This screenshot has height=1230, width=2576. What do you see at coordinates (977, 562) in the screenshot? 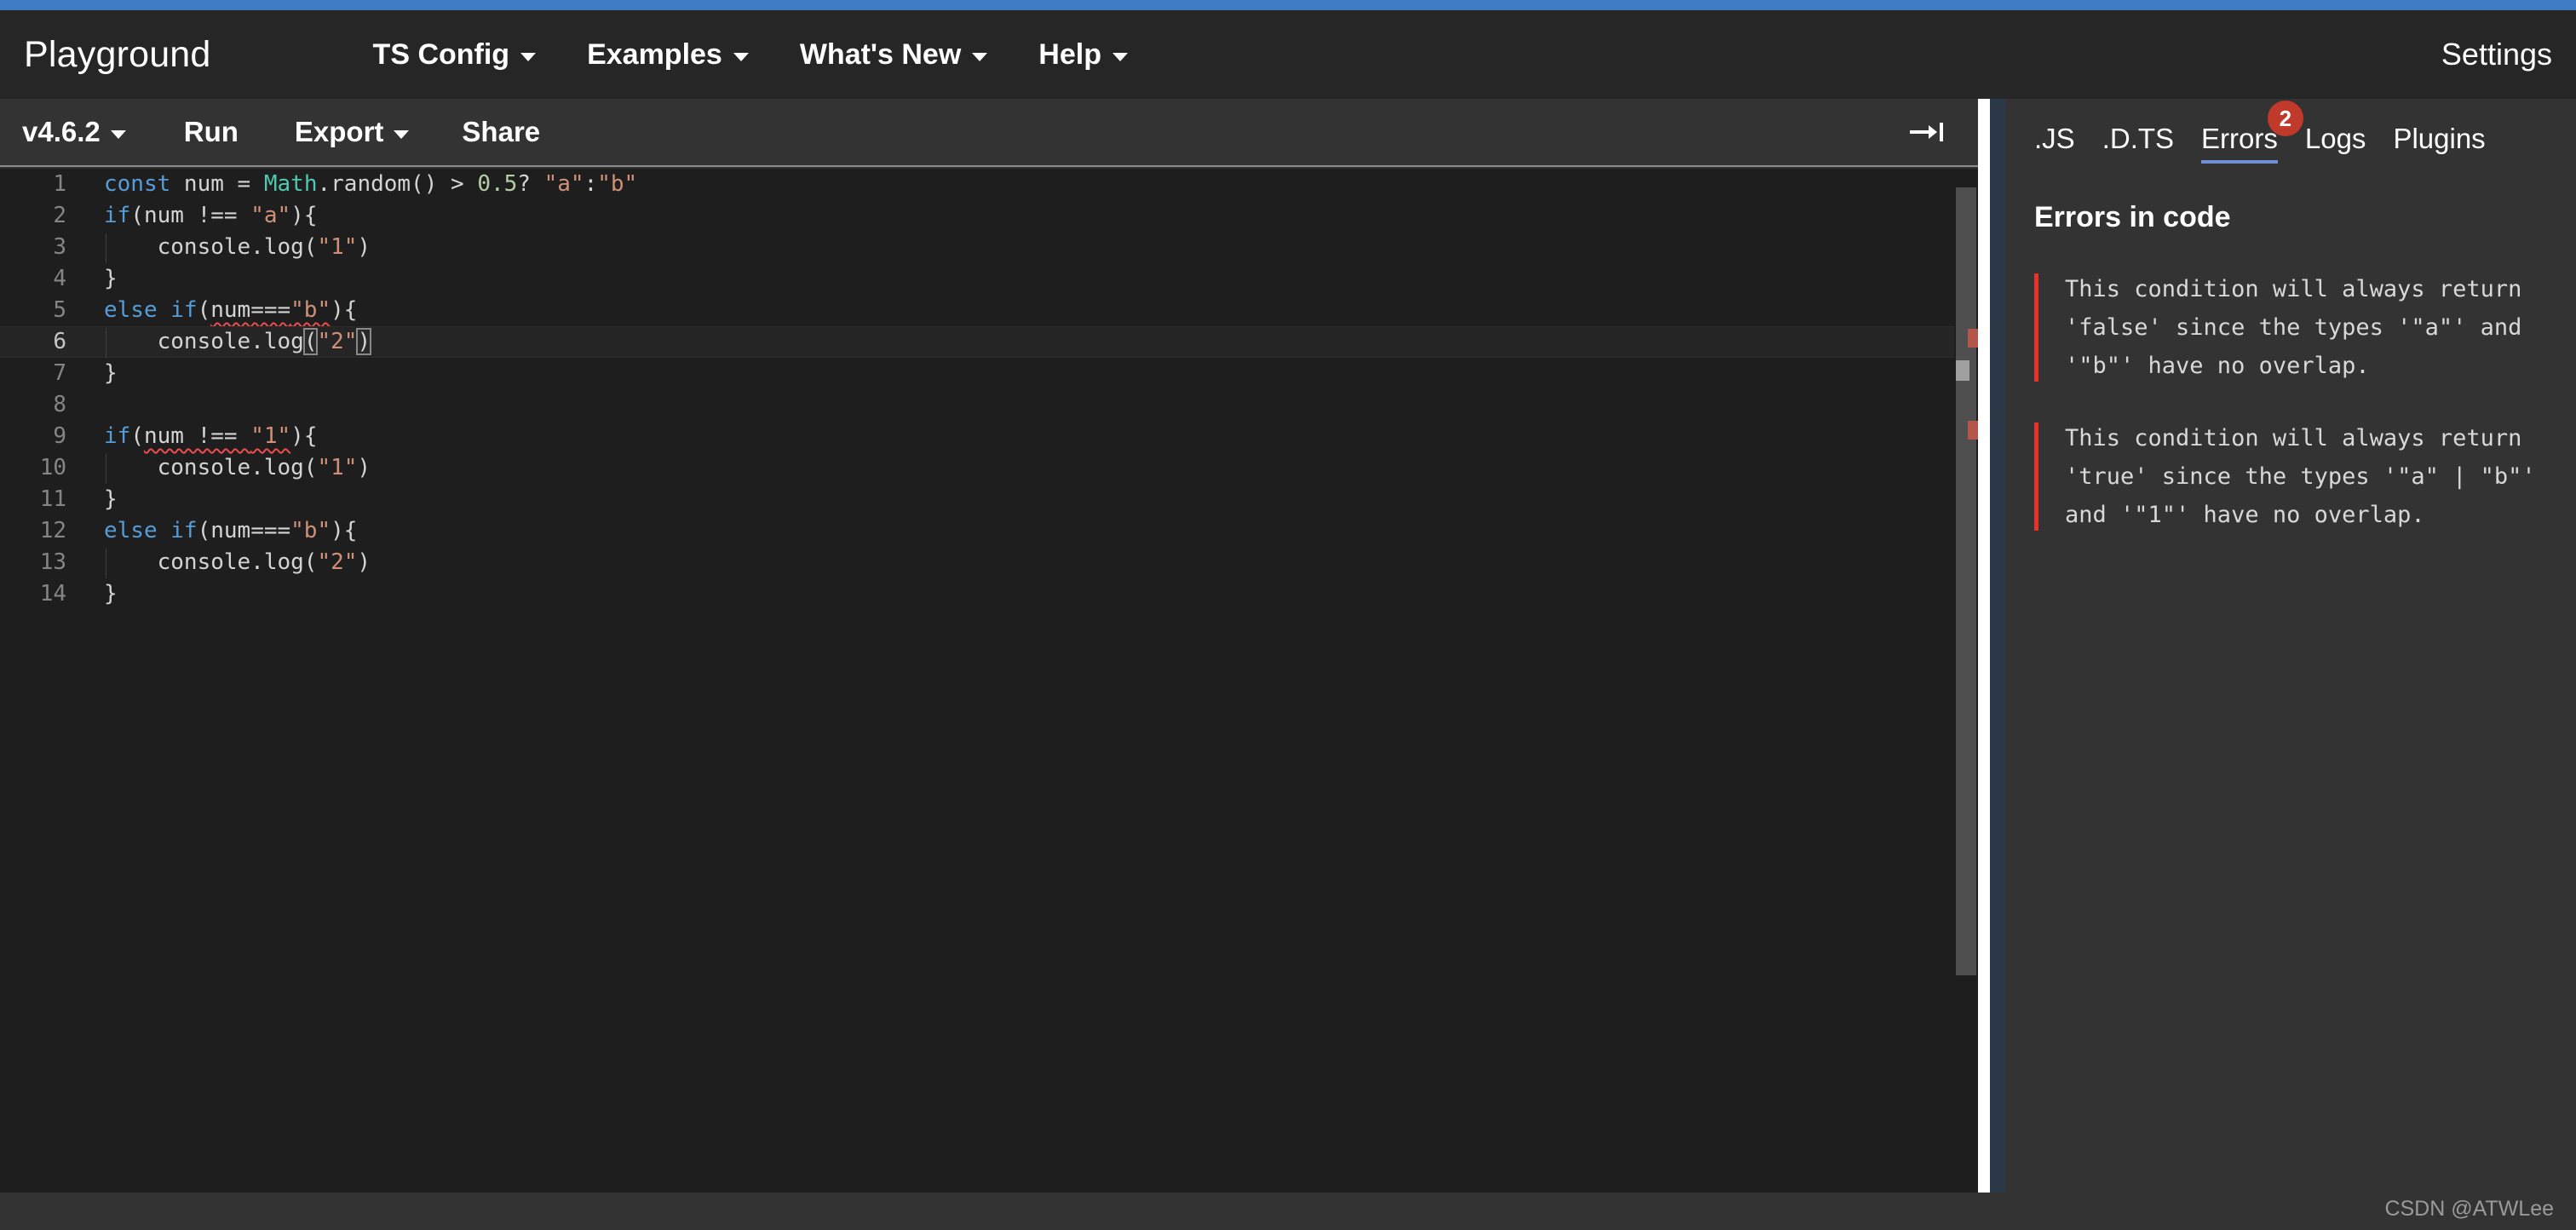
I see `code-line: 13 console.log("2")` at bounding box center [977, 562].